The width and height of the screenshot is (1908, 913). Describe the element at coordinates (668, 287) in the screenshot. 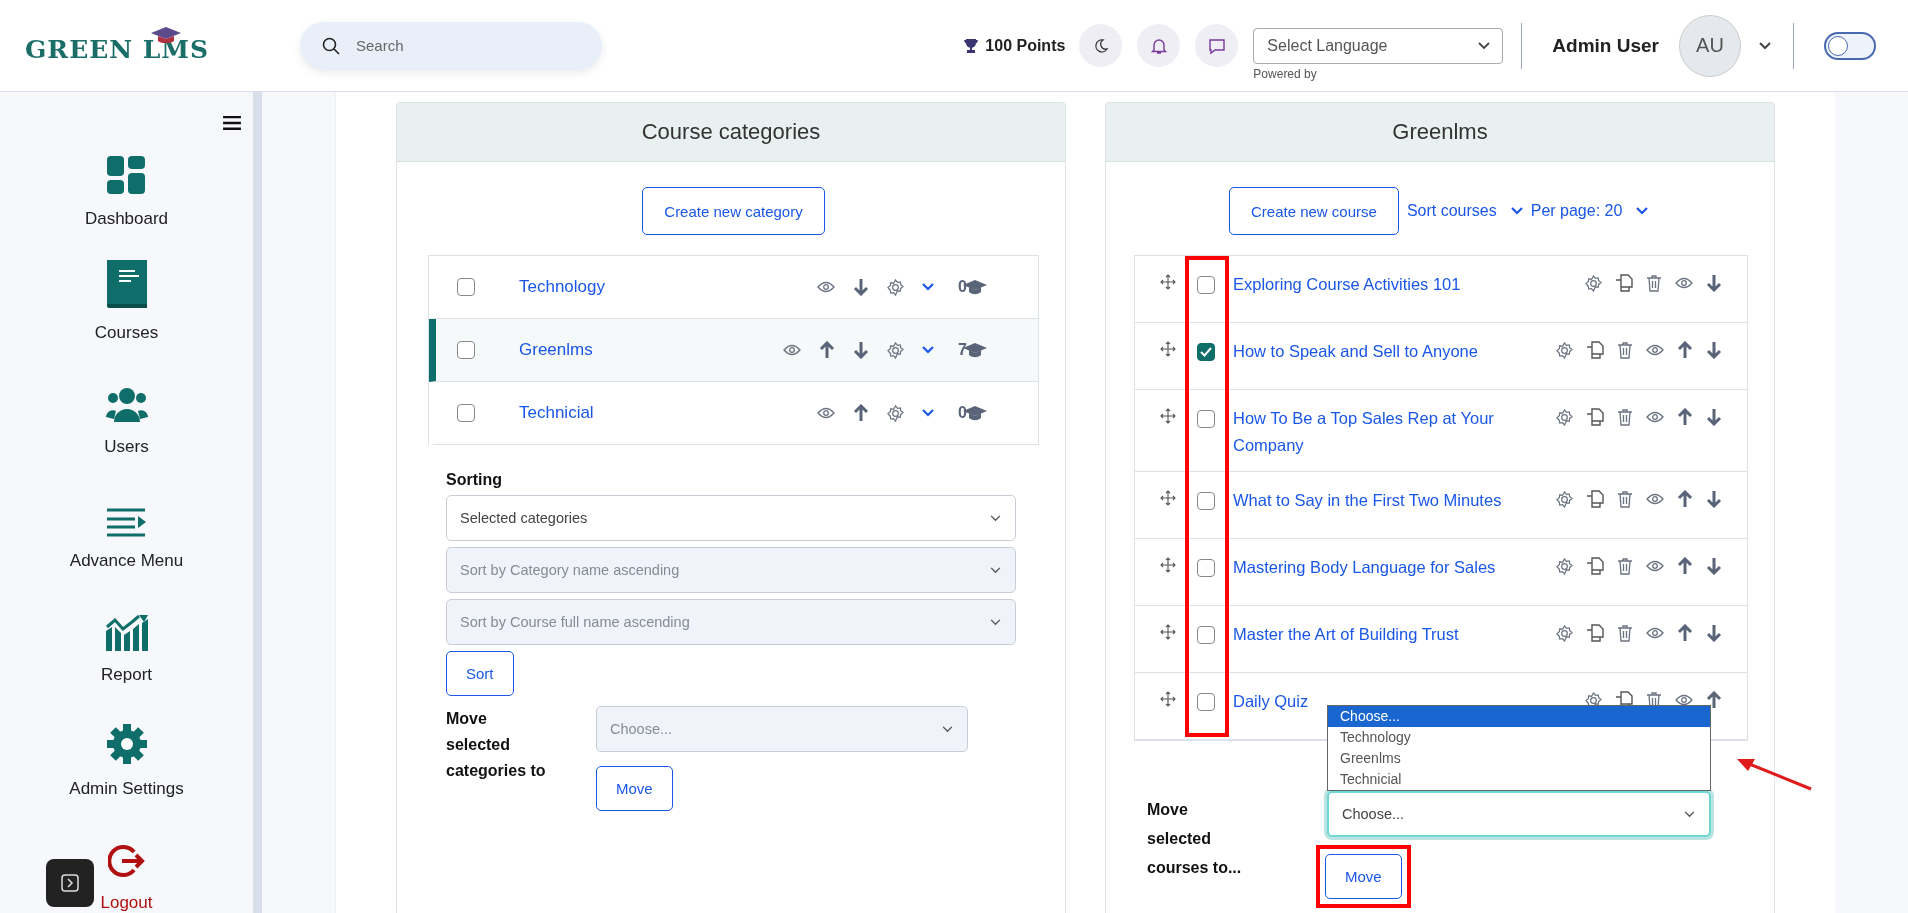

I see `category-link: Technology` at that location.